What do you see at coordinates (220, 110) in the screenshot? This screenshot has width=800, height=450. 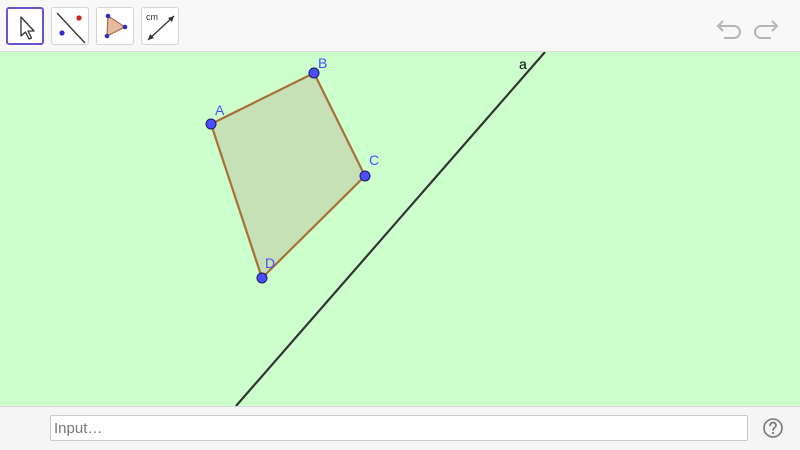 I see `point-a-label: A` at bounding box center [220, 110].